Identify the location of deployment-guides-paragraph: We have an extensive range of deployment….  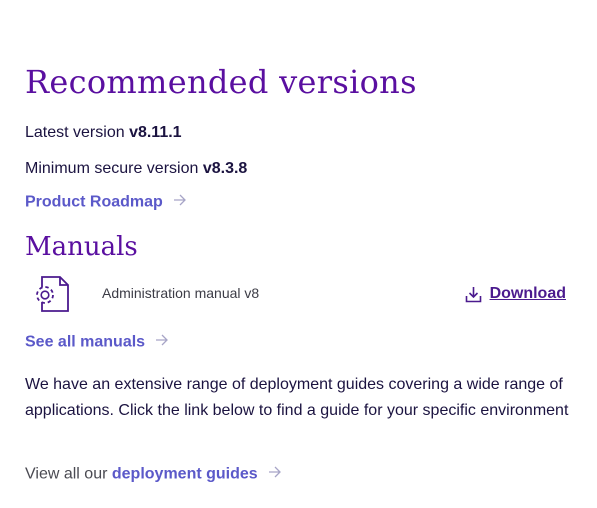
(297, 397).